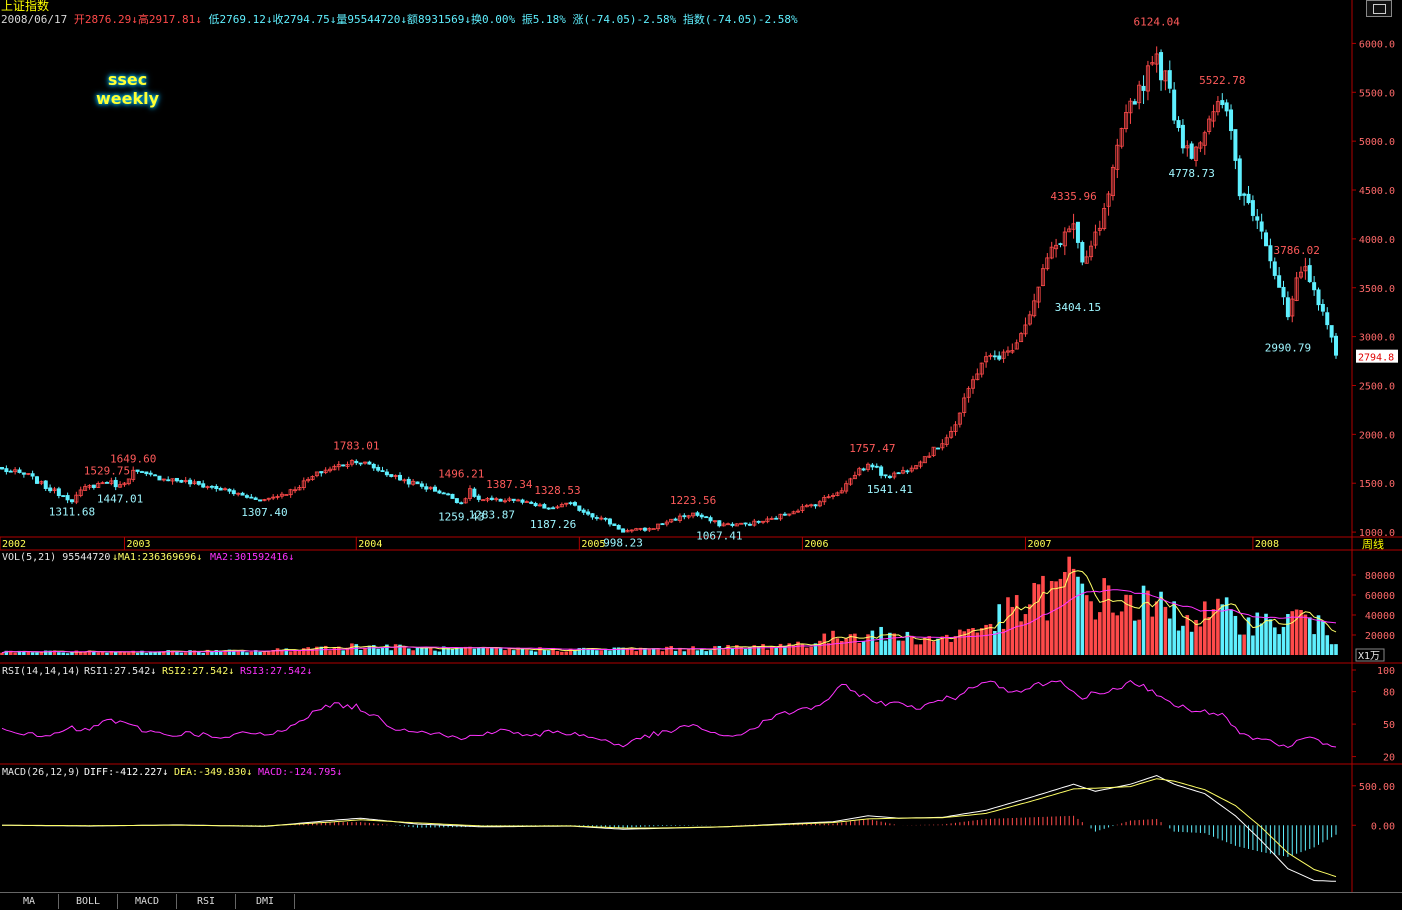 The width and height of the screenshot is (1402, 910). I want to click on price-tick-label: 3000.0, so click(1377, 338).